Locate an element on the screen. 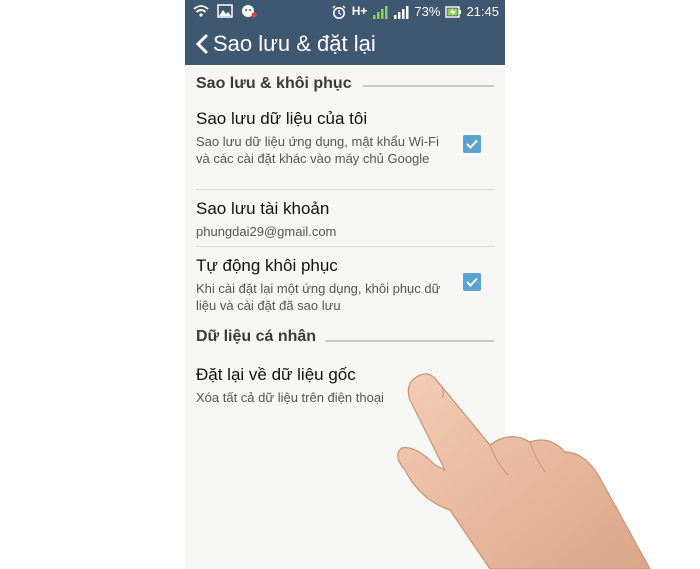 This screenshot has height=569, width=700. backup-data-checkbox is located at coordinates (472, 144).